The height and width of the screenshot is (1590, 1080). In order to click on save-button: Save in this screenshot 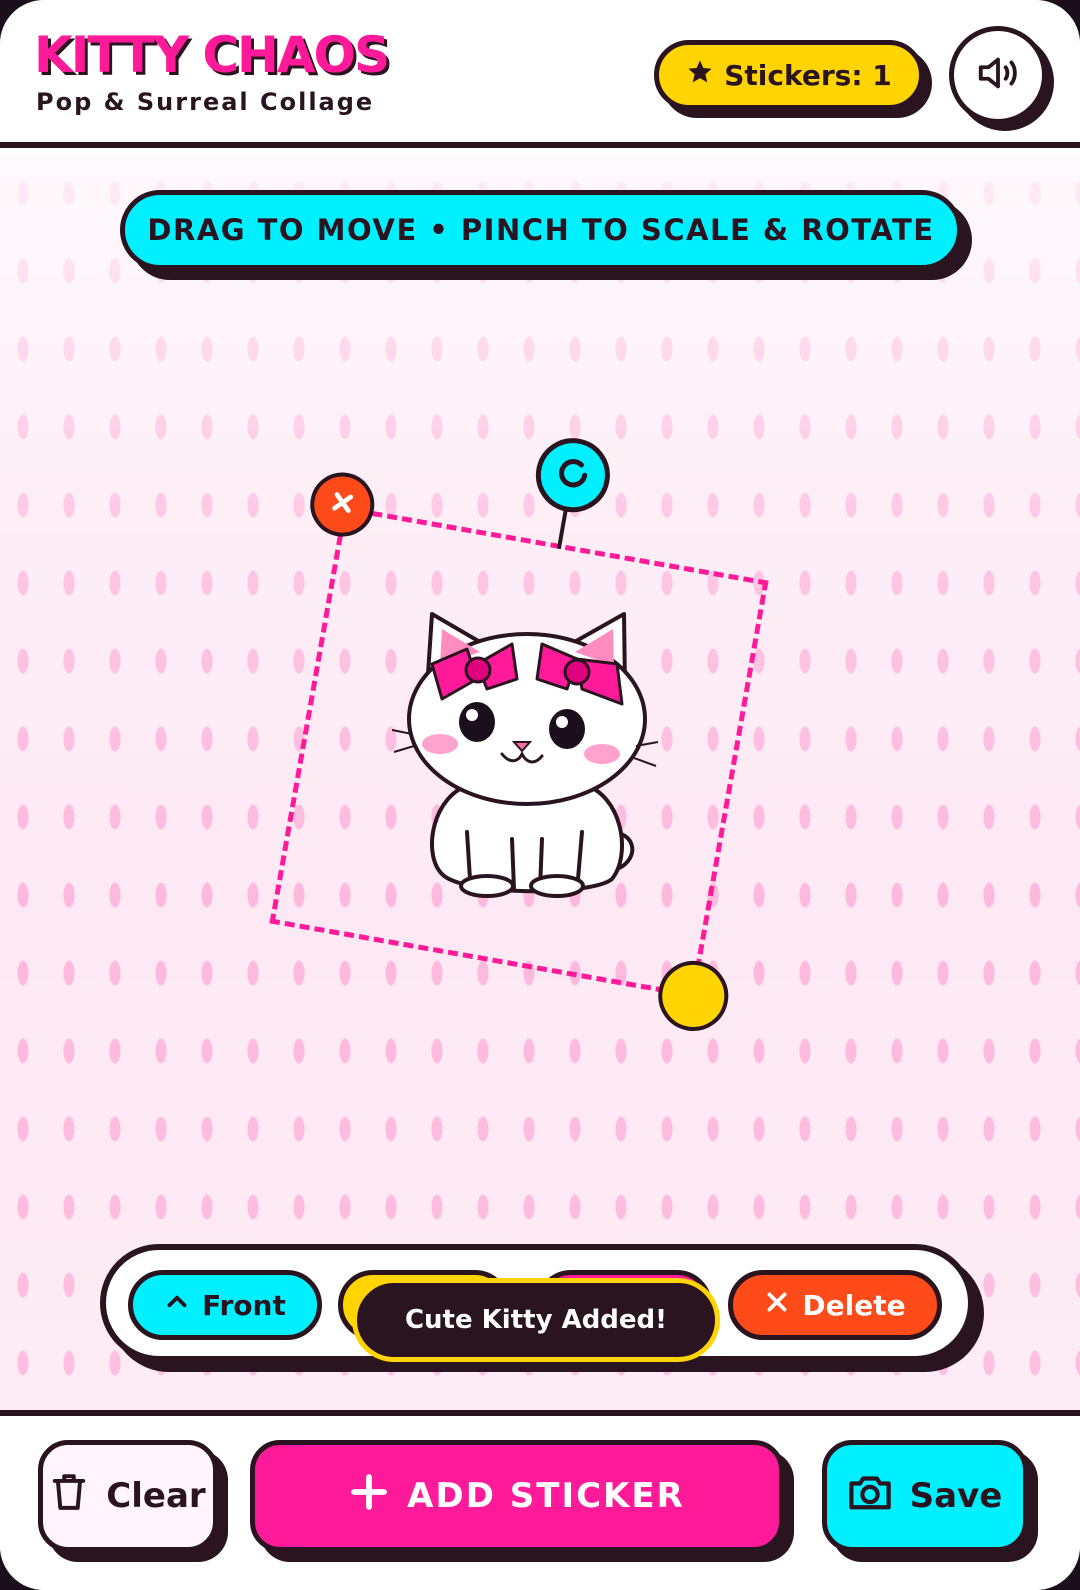, I will do `click(925, 1496)`.